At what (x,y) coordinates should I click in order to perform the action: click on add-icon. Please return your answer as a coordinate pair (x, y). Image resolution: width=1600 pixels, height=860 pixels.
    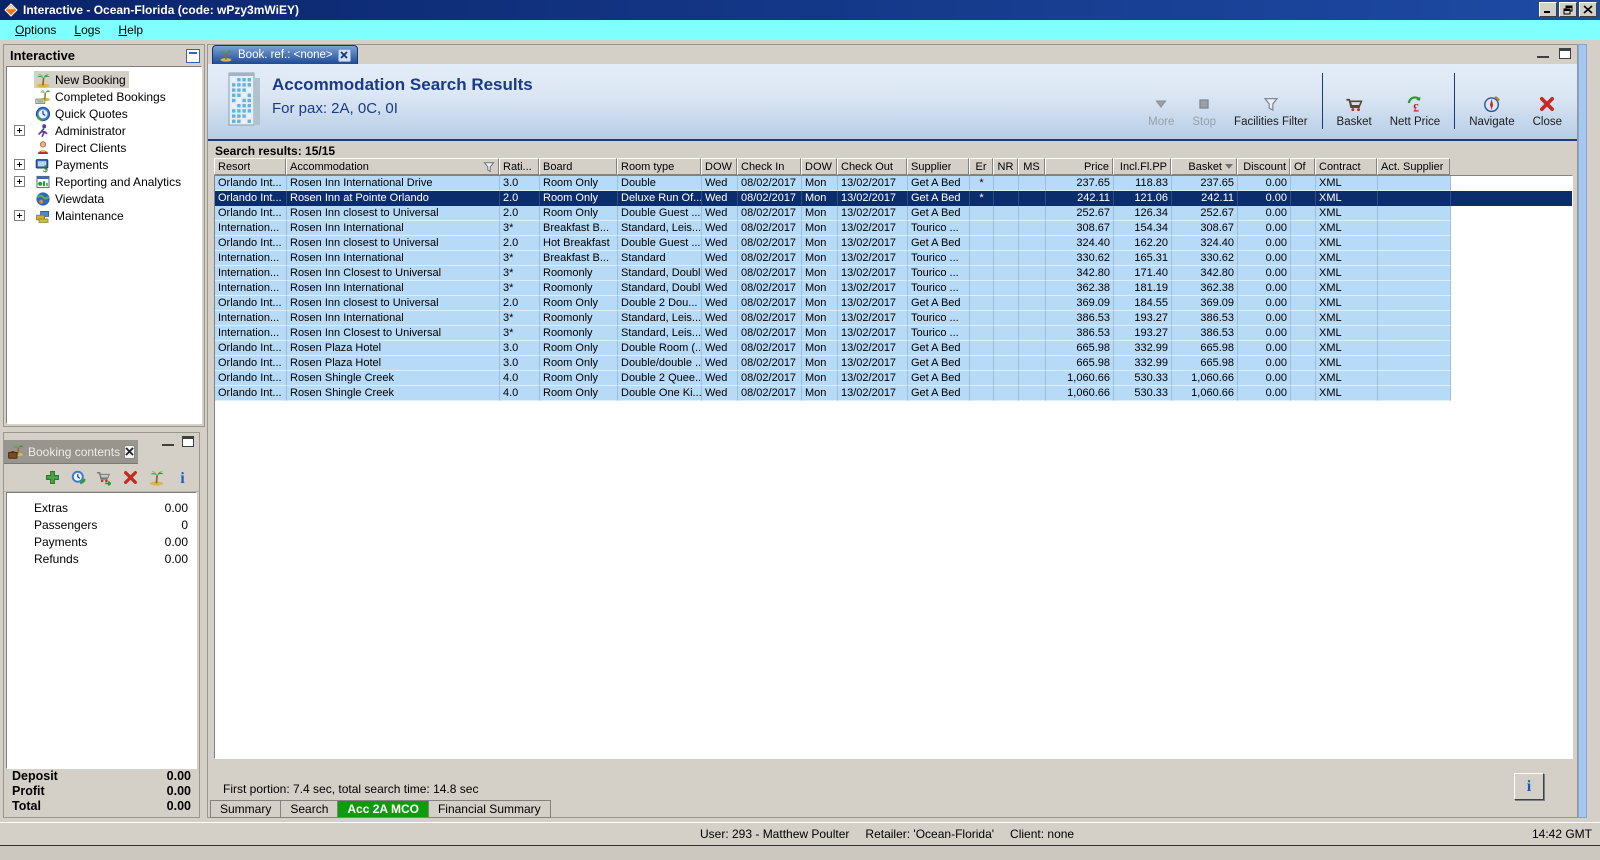
    Looking at the image, I should click on (52, 477).